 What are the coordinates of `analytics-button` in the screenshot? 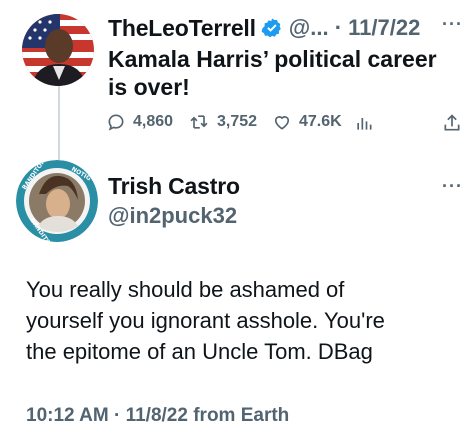 It's located at (364, 125).